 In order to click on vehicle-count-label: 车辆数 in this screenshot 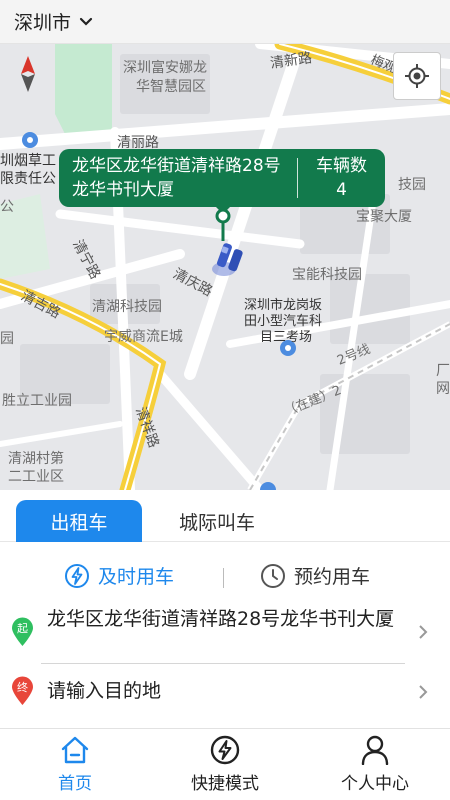, I will do `click(341, 166)`.